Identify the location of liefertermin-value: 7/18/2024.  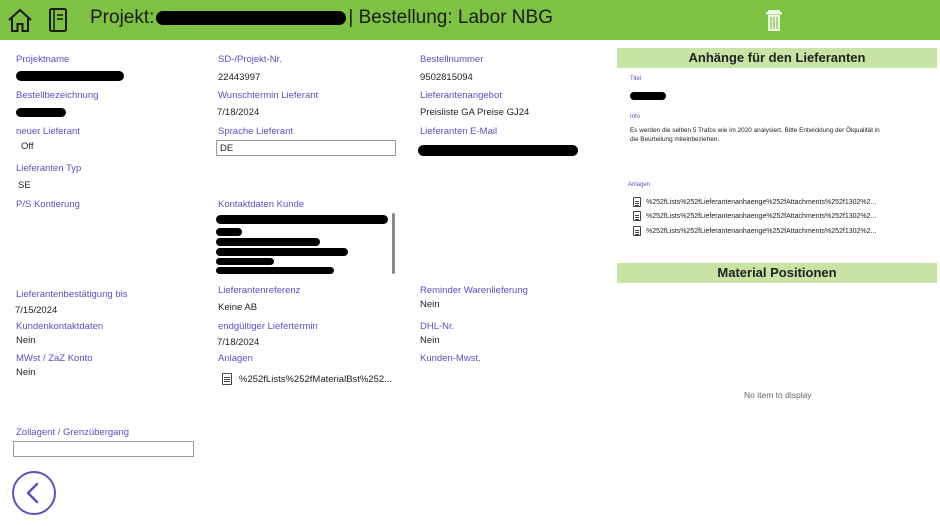
(238, 342).